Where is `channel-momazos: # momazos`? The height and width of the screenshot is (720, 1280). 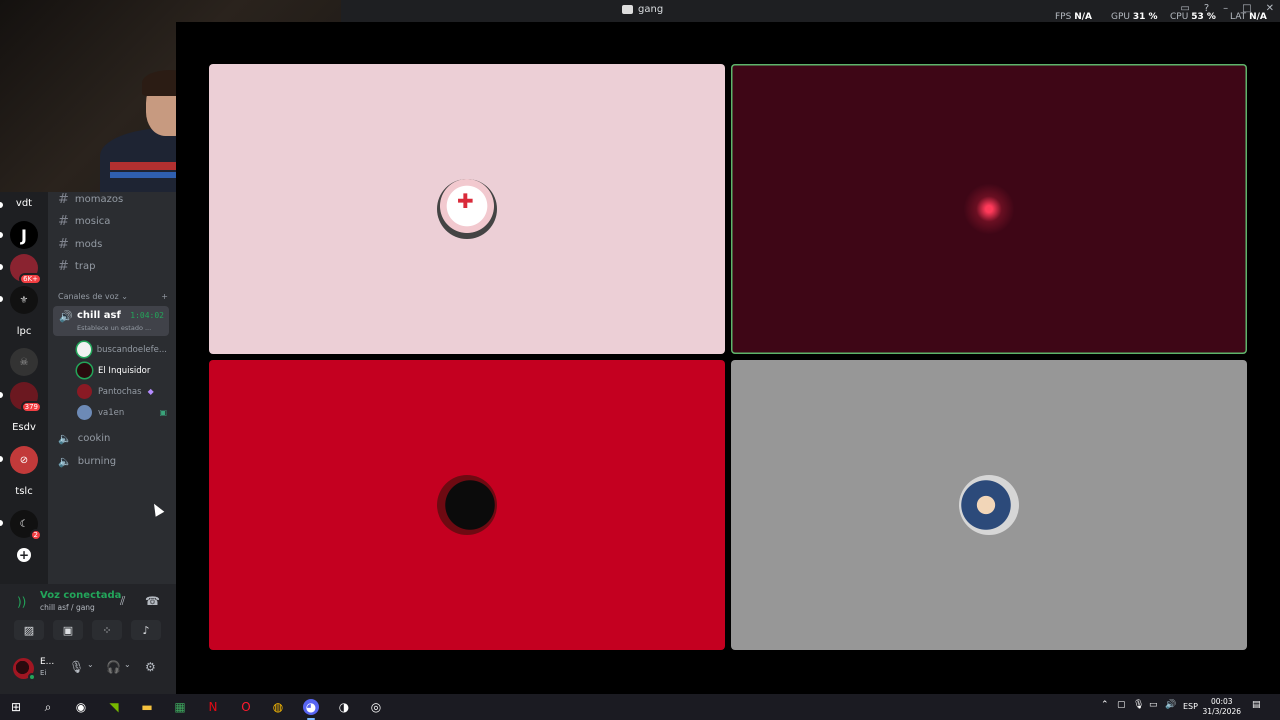
channel-momazos: # momazos is located at coordinates (90, 199).